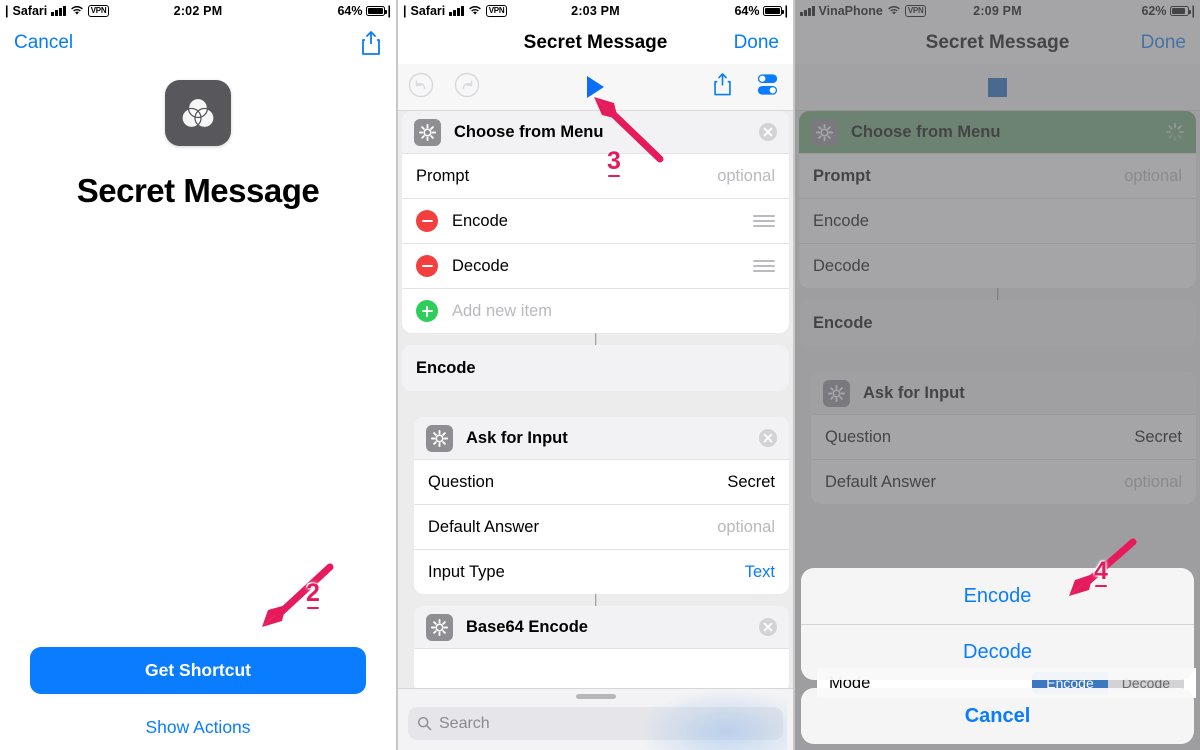 The height and width of the screenshot is (750, 1200). What do you see at coordinates (595, 10) in the screenshot?
I see `status-bar: | Safari VPN 2:03 PM 64% |` at bounding box center [595, 10].